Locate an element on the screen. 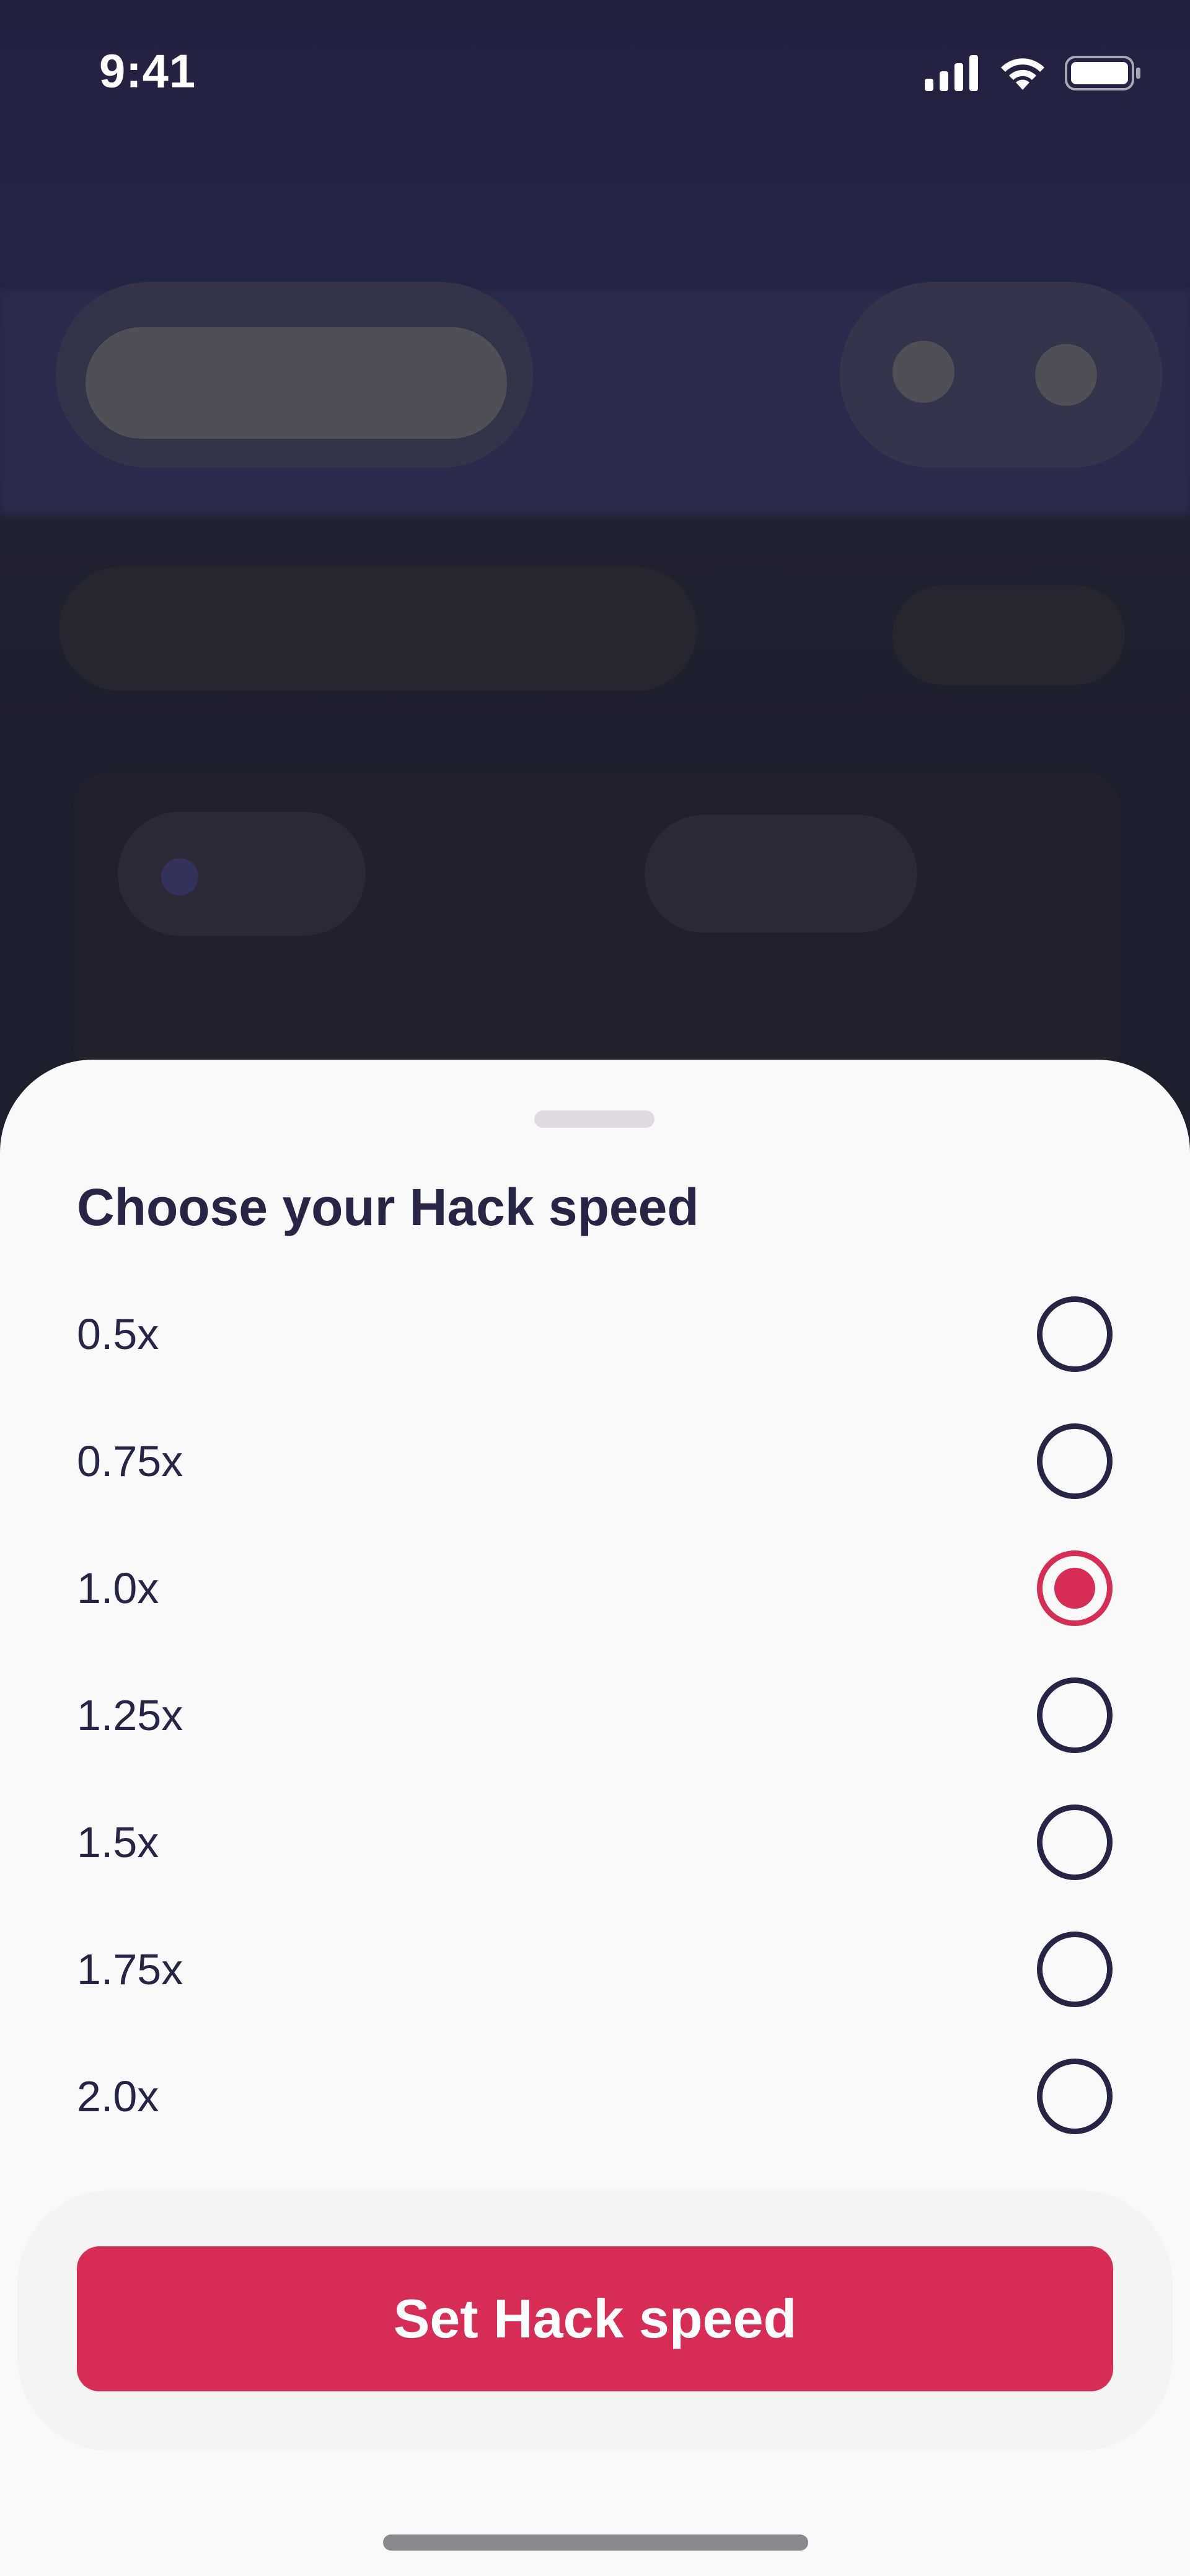  status-time: 9:41 is located at coordinates (147, 71).